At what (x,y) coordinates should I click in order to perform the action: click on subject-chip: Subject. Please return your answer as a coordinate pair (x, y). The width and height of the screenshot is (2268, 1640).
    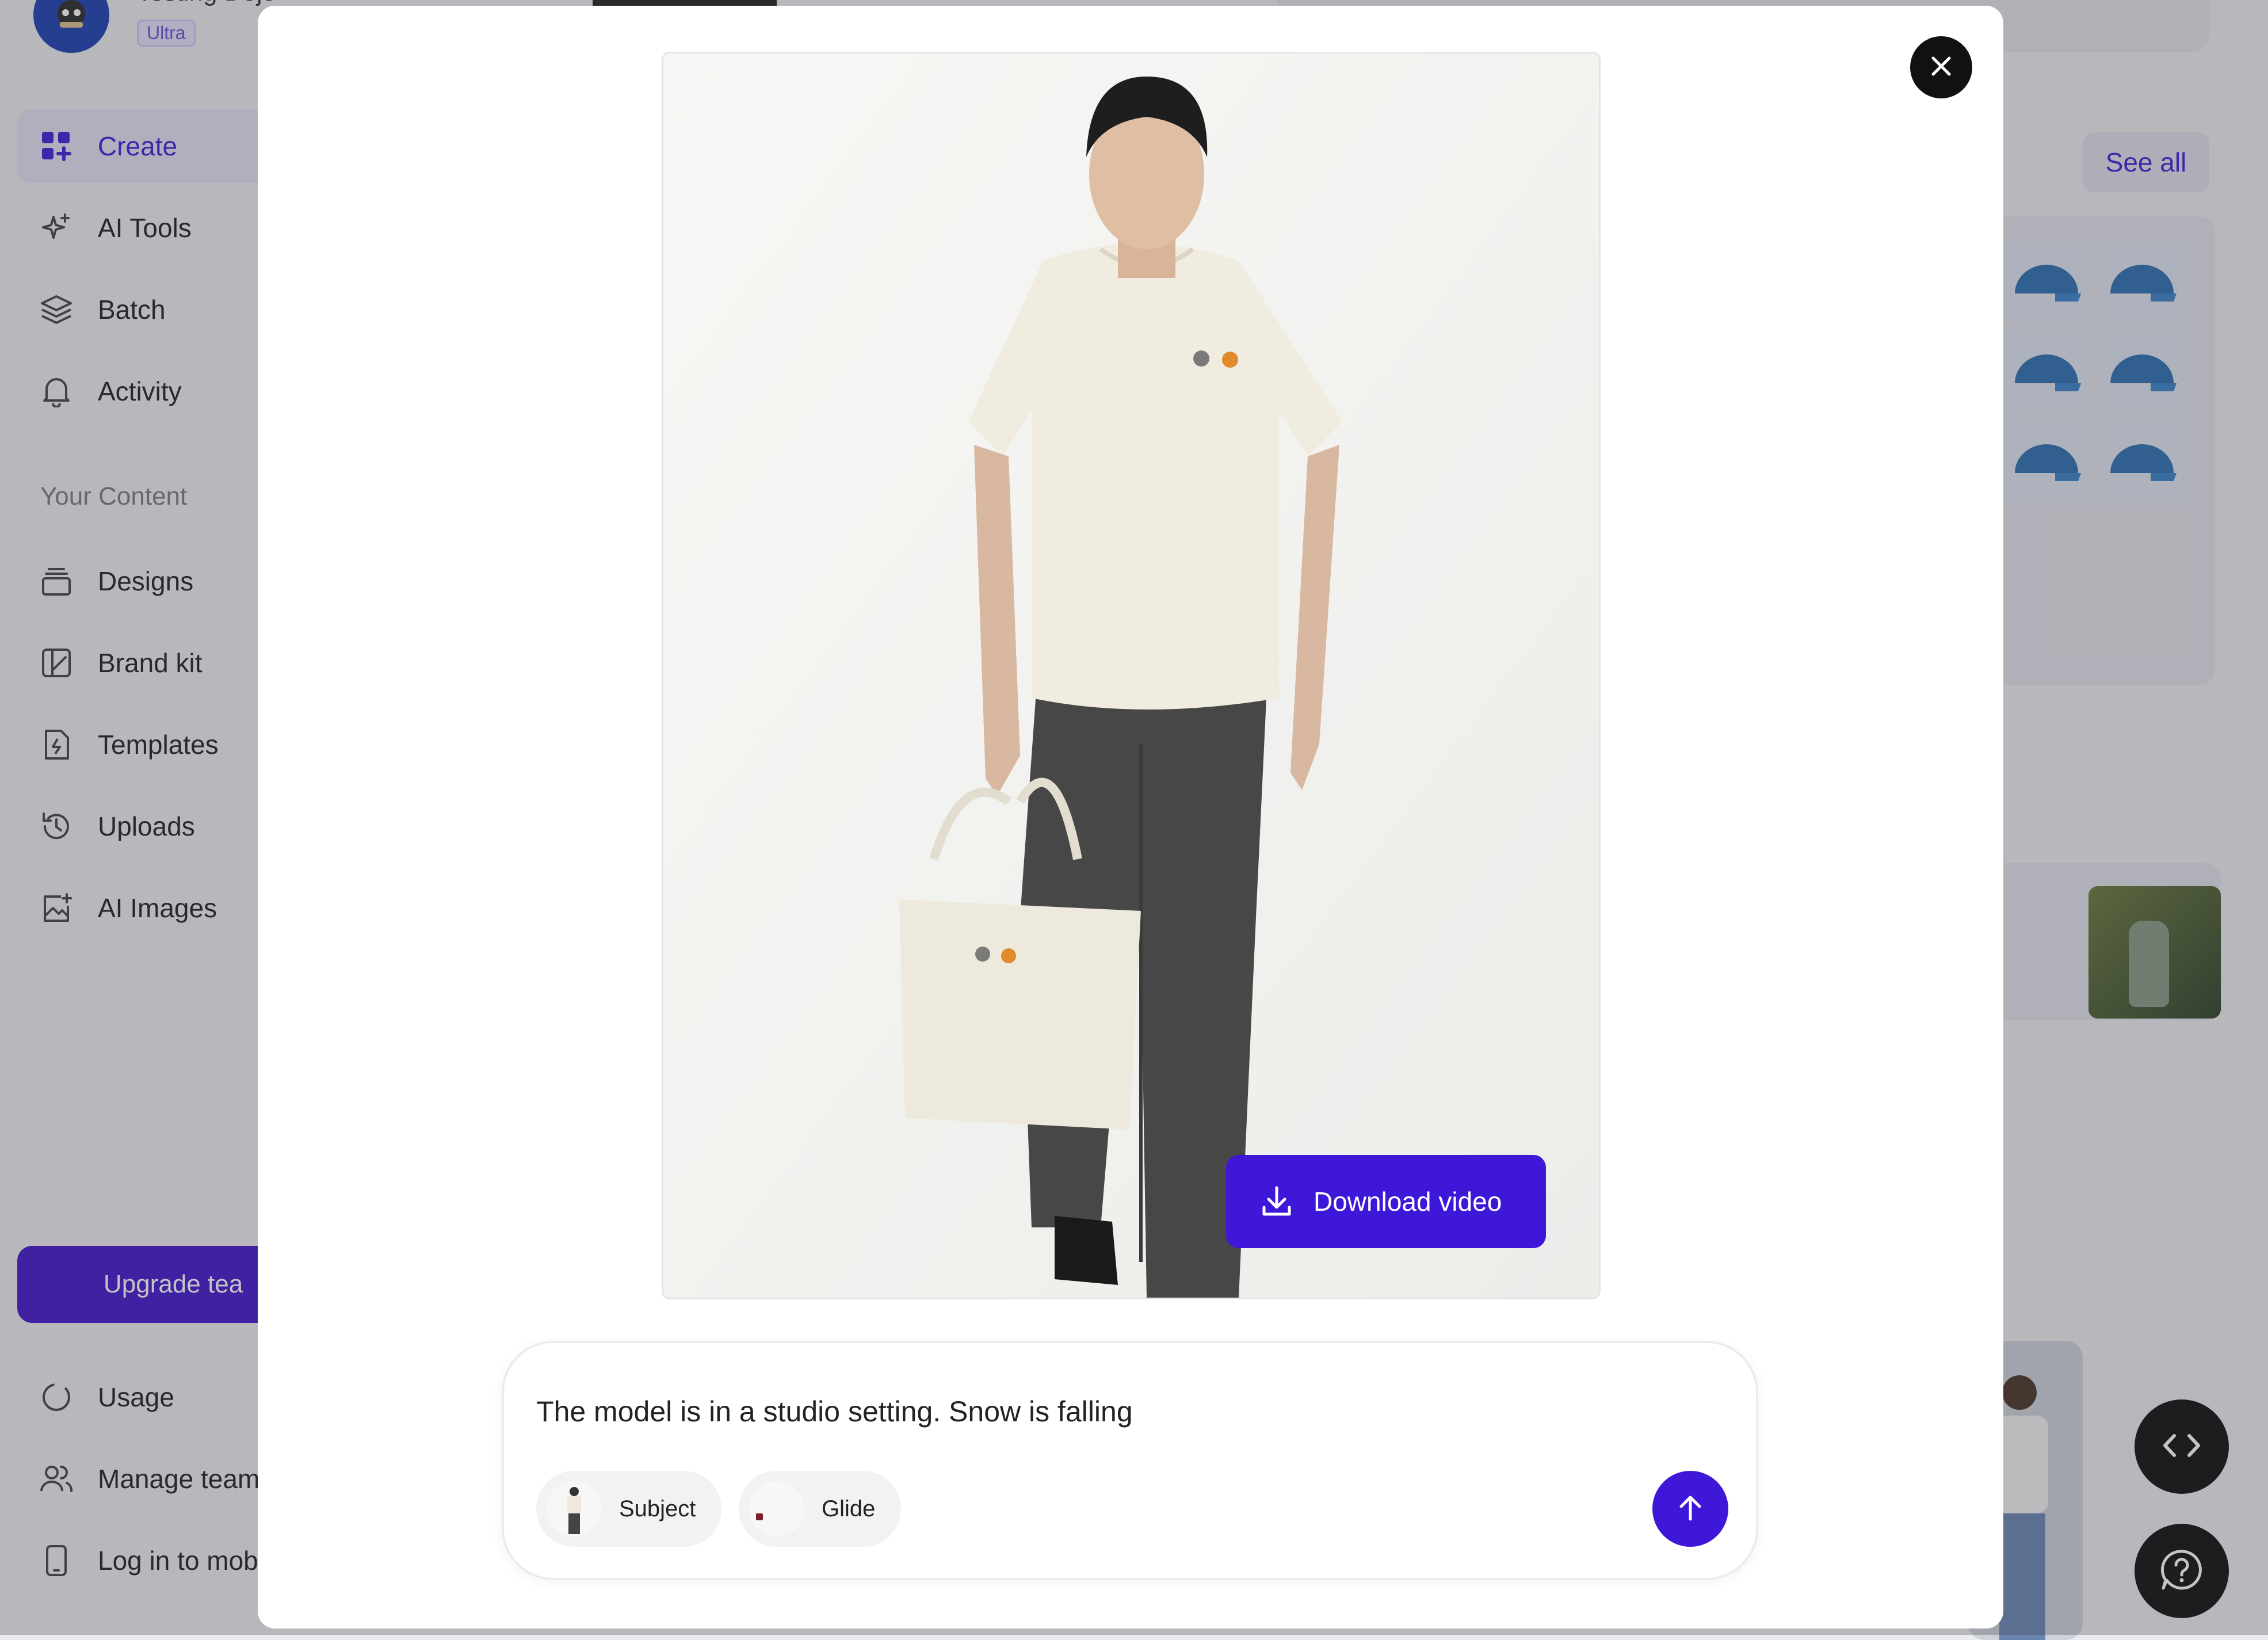
    Looking at the image, I should click on (628, 1509).